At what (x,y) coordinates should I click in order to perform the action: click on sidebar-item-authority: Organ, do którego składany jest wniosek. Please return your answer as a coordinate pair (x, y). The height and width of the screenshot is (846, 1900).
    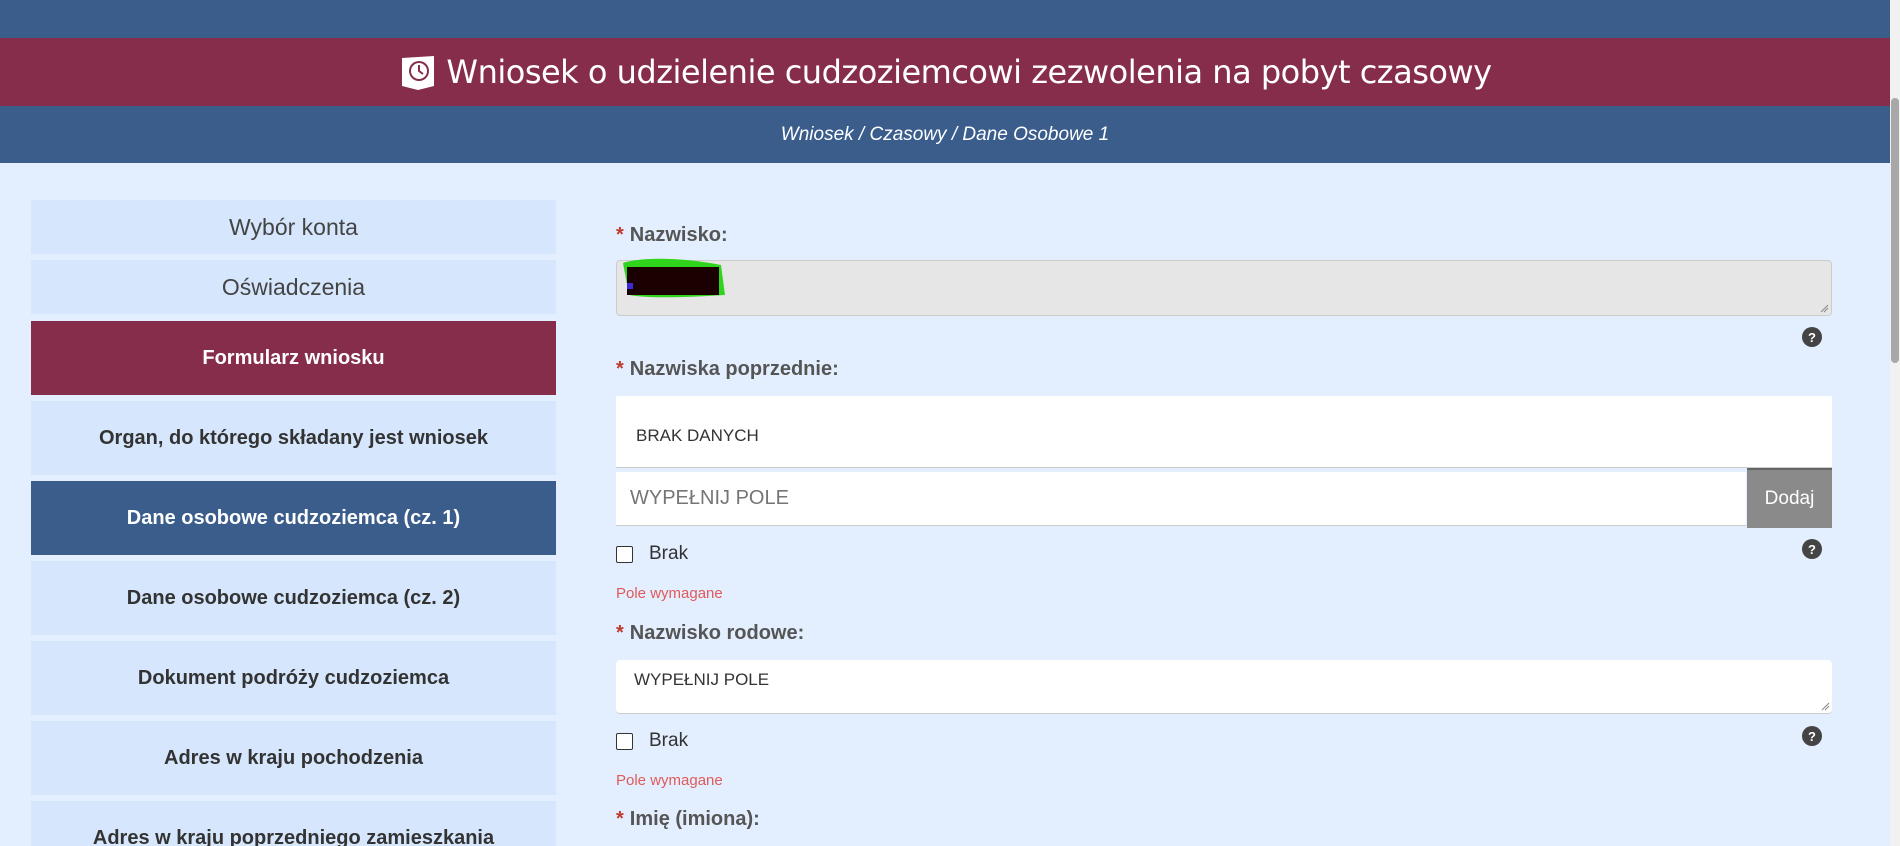
    Looking at the image, I should click on (293, 438).